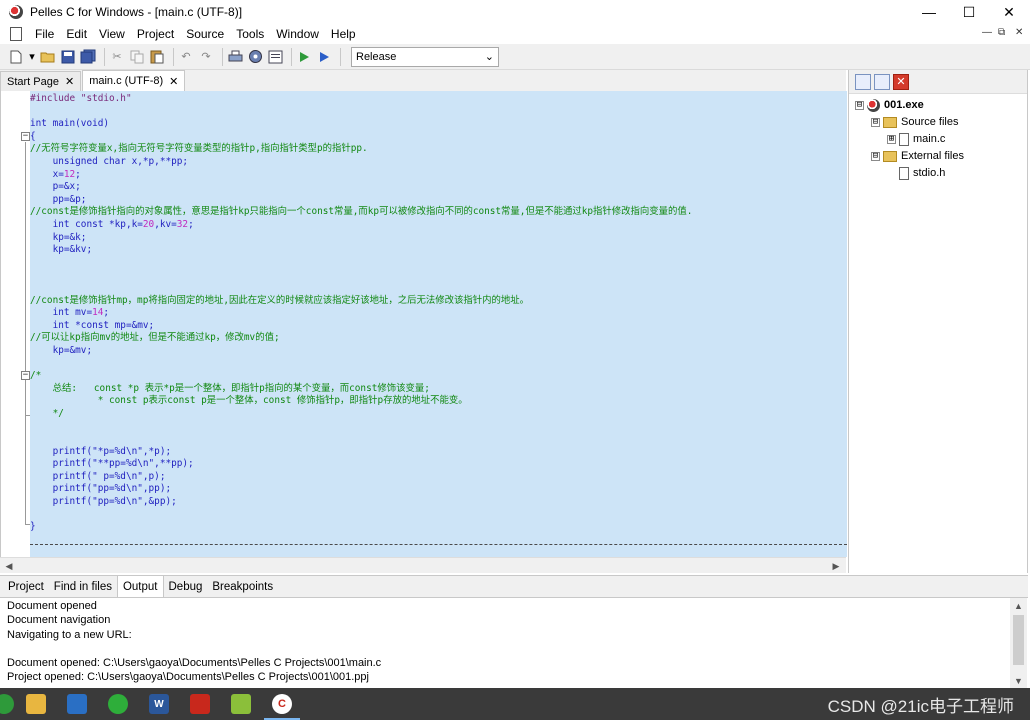  Describe the element at coordinates (1018, 605) in the screenshot. I see `scroll-up-icon: ▲` at that location.